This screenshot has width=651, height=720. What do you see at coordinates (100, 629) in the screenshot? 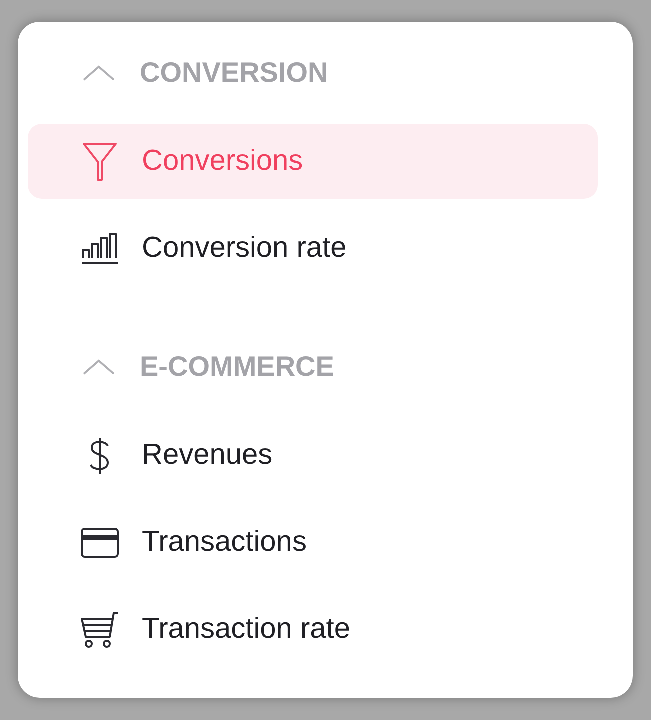
I see `cart-icon` at bounding box center [100, 629].